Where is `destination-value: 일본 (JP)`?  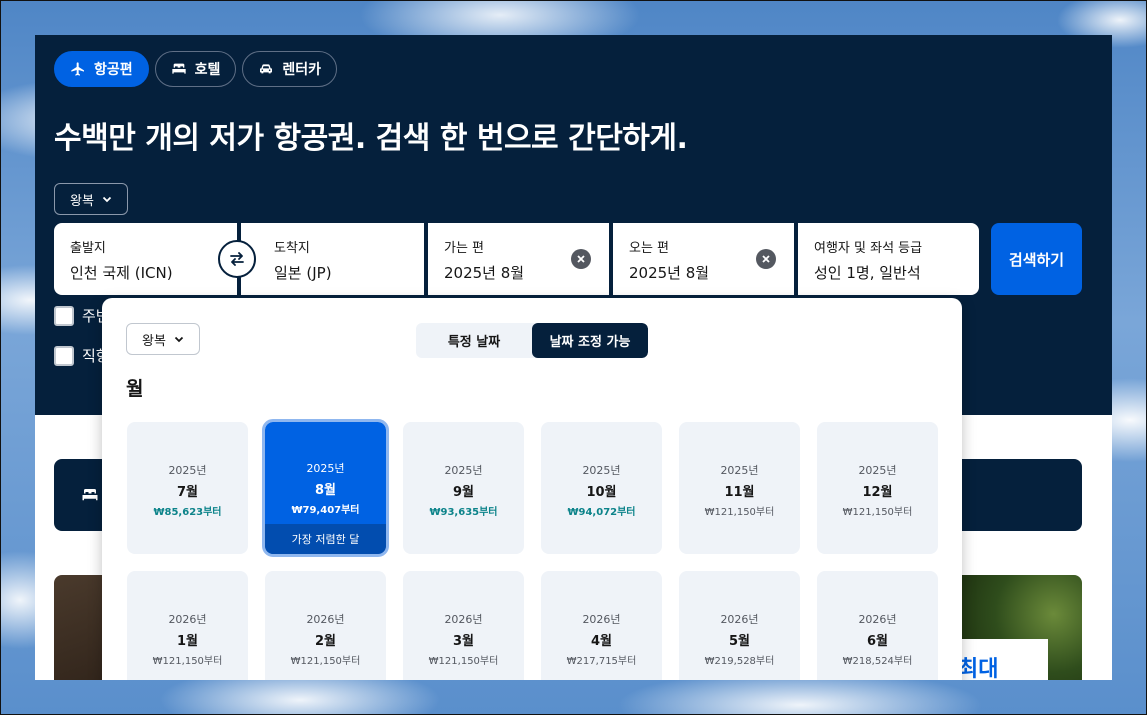
destination-value: 일본 (JP) is located at coordinates (303, 273).